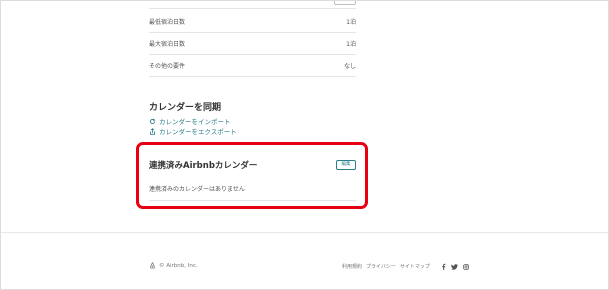  I want to click on export-calendar-link: カレンダーをエクスポート, so click(193, 131).